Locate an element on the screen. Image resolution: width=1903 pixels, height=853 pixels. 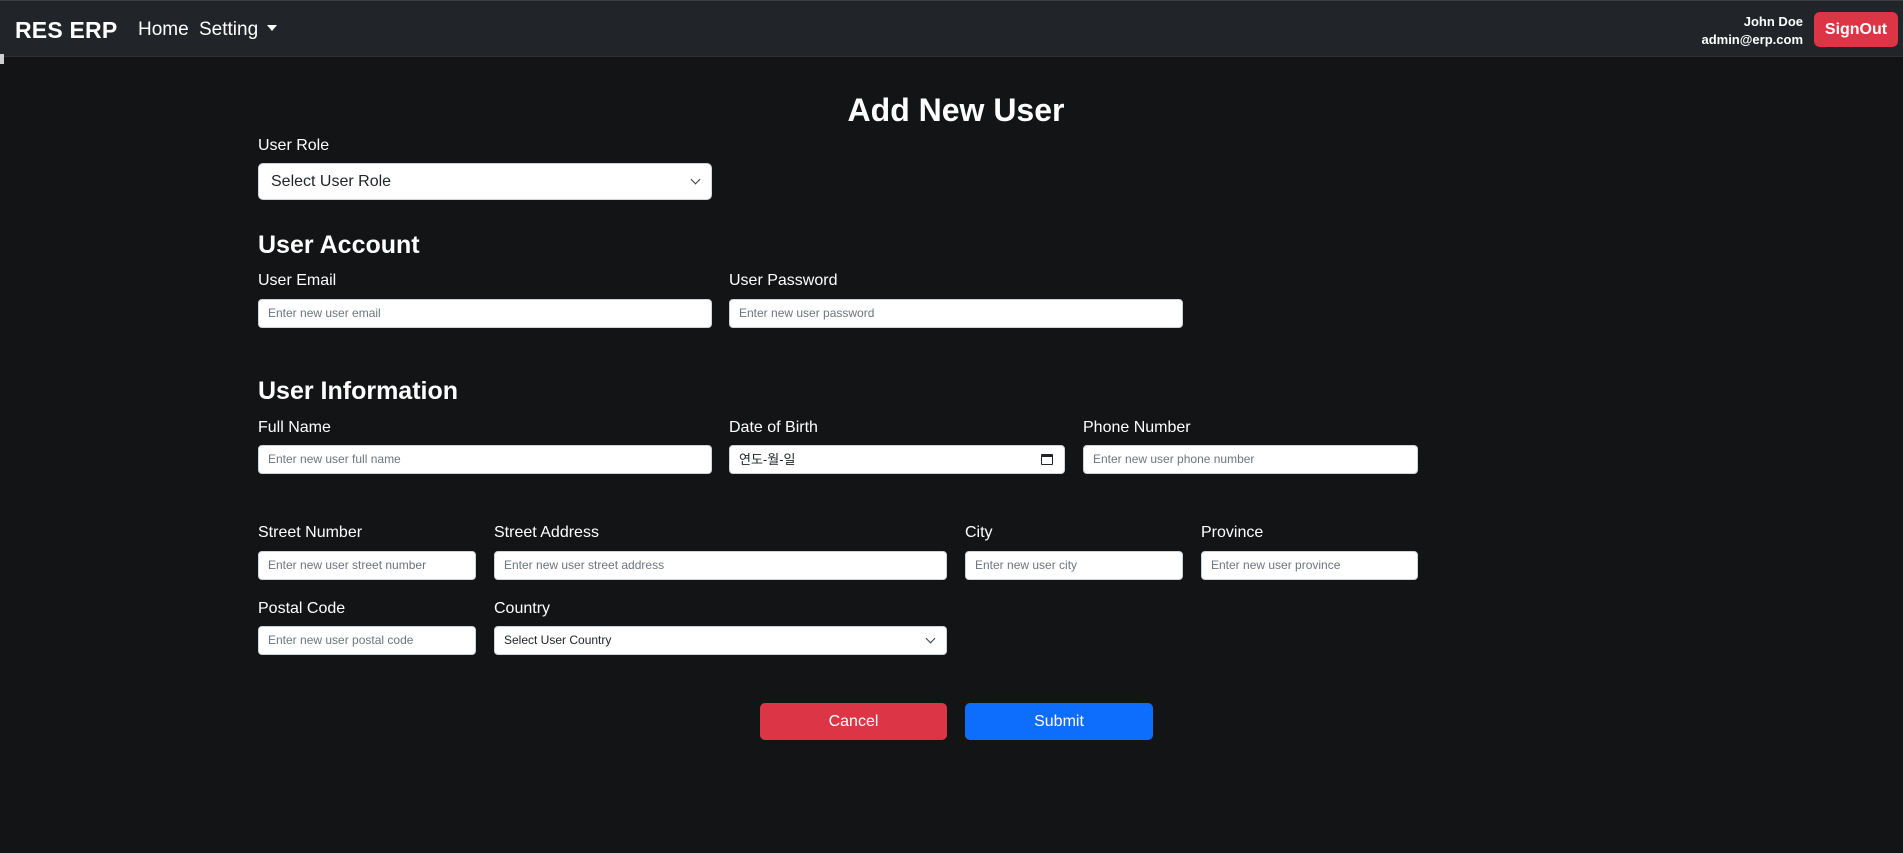
user-password-label: User Password is located at coordinates (783, 280).